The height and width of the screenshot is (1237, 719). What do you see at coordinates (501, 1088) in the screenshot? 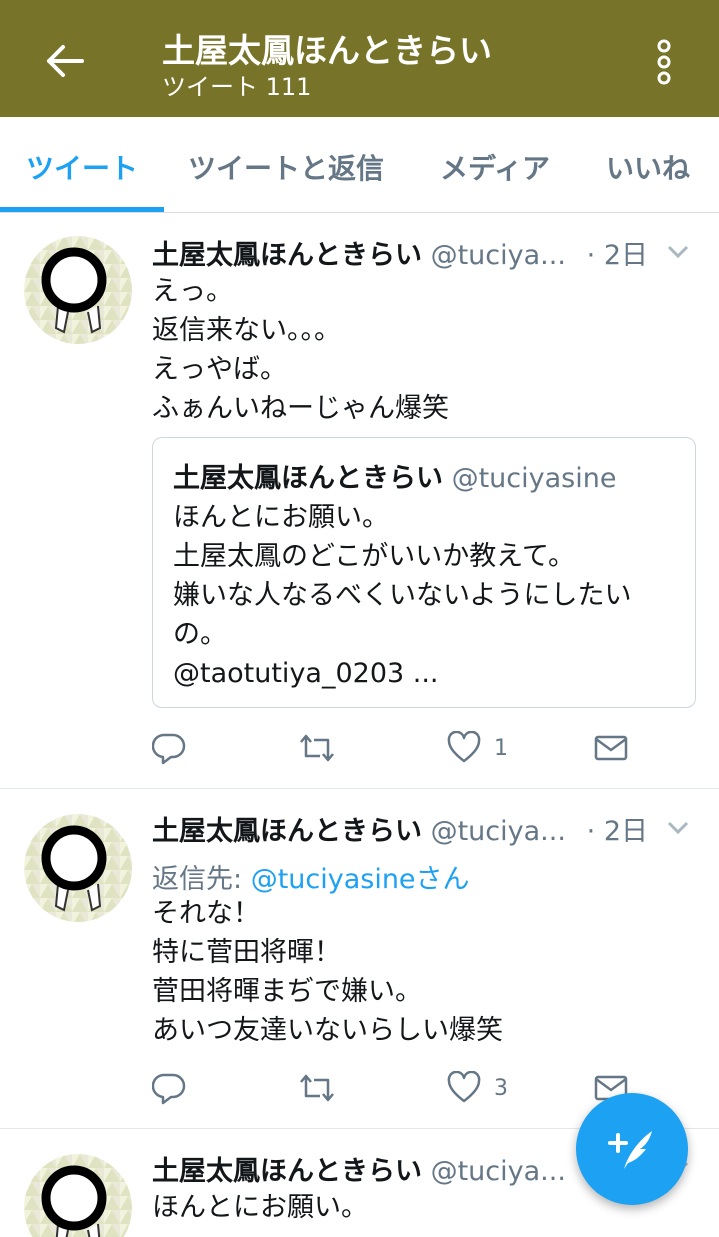
I see `like-count: 3` at bounding box center [501, 1088].